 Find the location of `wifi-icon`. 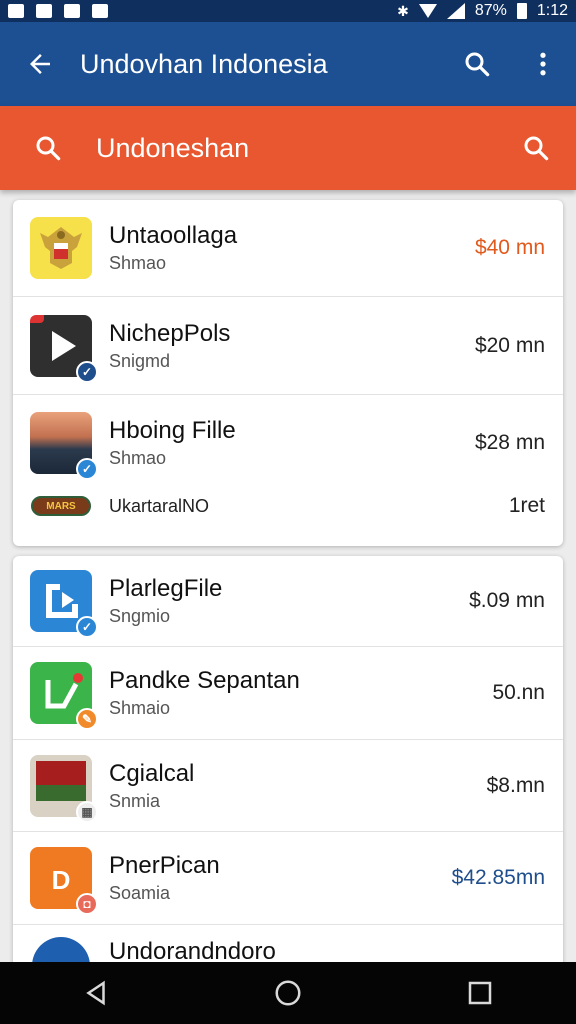

wifi-icon is located at coordinates (427, 11).